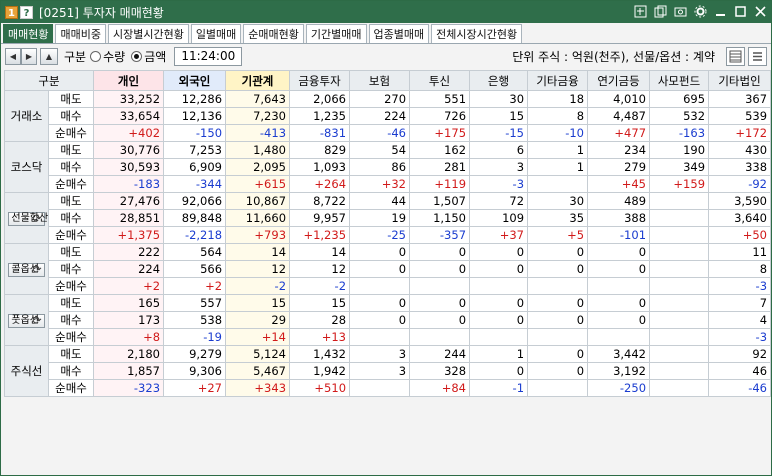  I want to click on cell: 6,909, so click(195, 167).